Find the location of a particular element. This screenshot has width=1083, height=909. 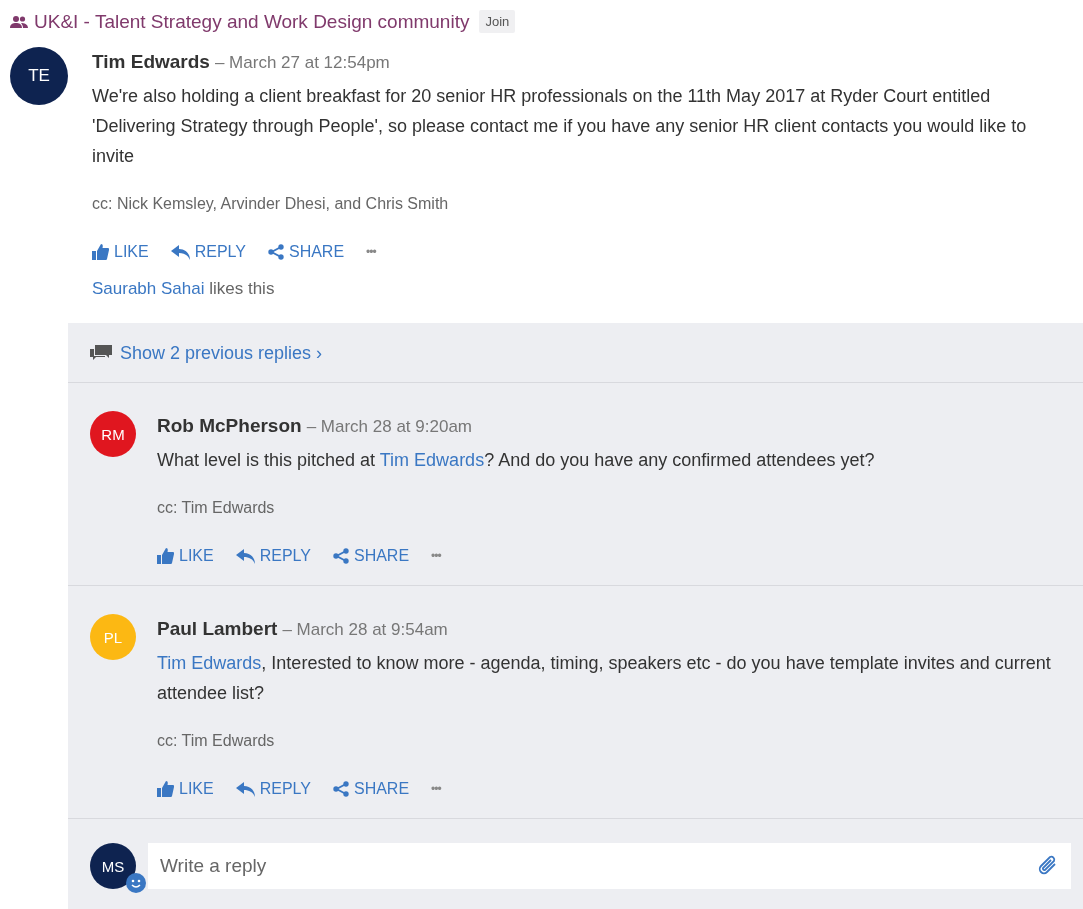

author-name: Rob McPherson is located at coordinates (229, 426).